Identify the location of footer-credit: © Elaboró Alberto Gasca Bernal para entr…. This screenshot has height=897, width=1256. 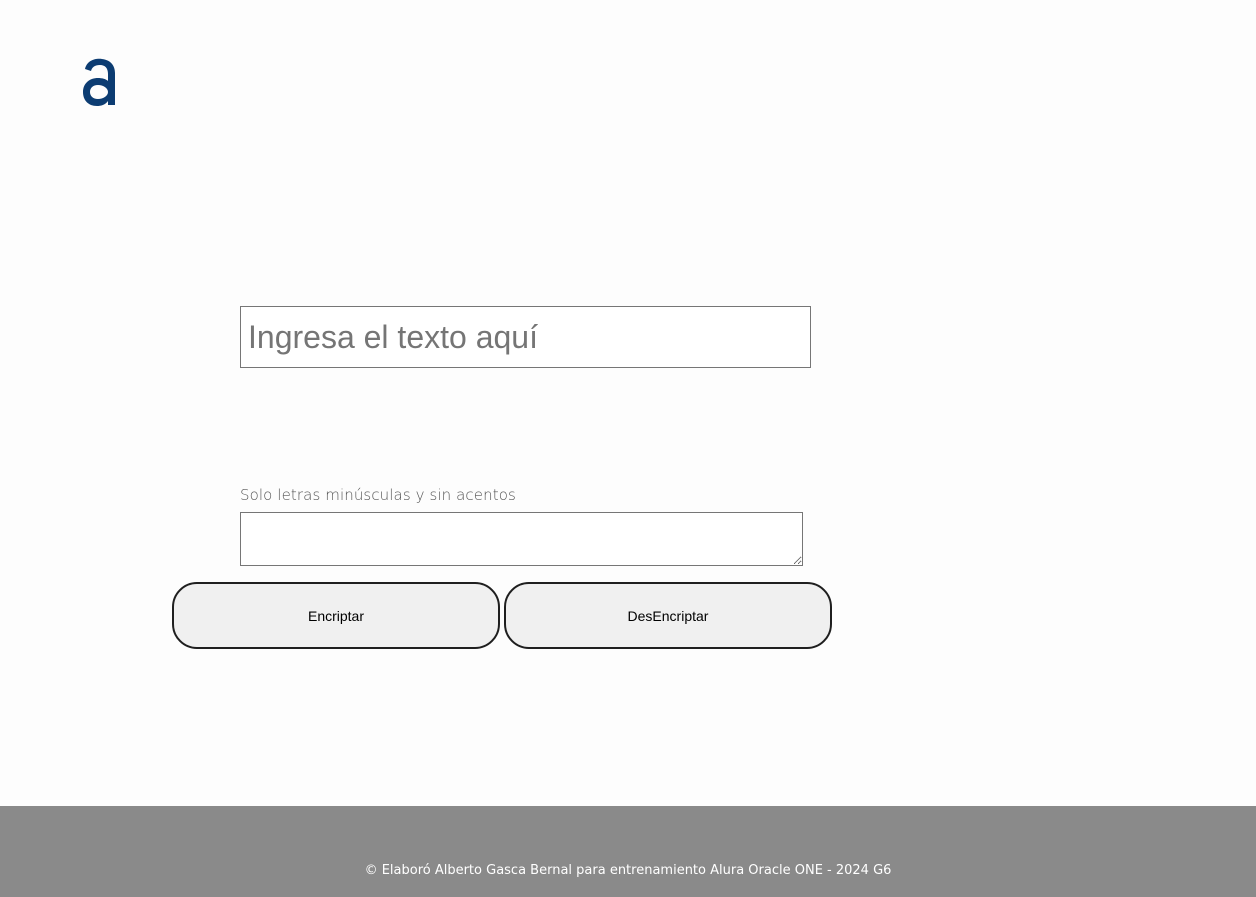
(628, 870).